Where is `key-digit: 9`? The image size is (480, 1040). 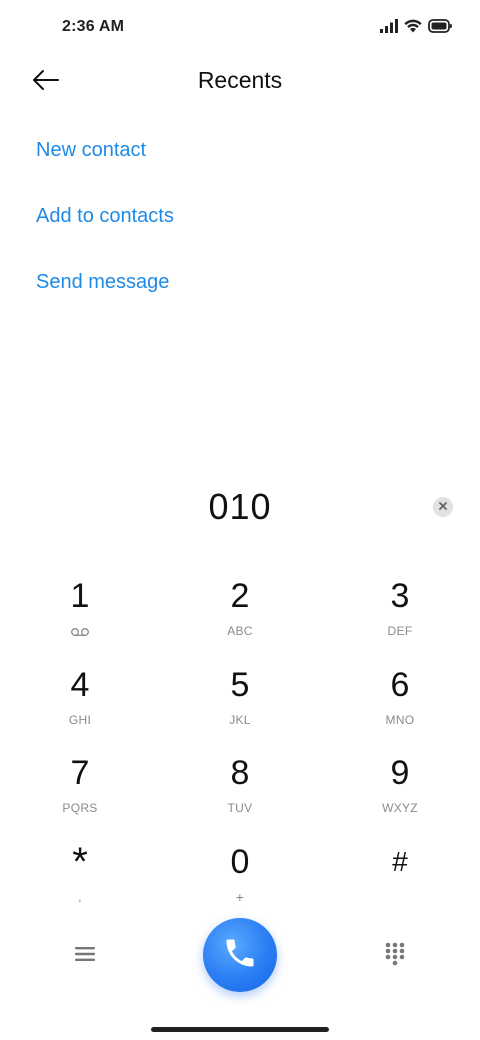 key-digit: 9 is located at coordinates (400, 773).